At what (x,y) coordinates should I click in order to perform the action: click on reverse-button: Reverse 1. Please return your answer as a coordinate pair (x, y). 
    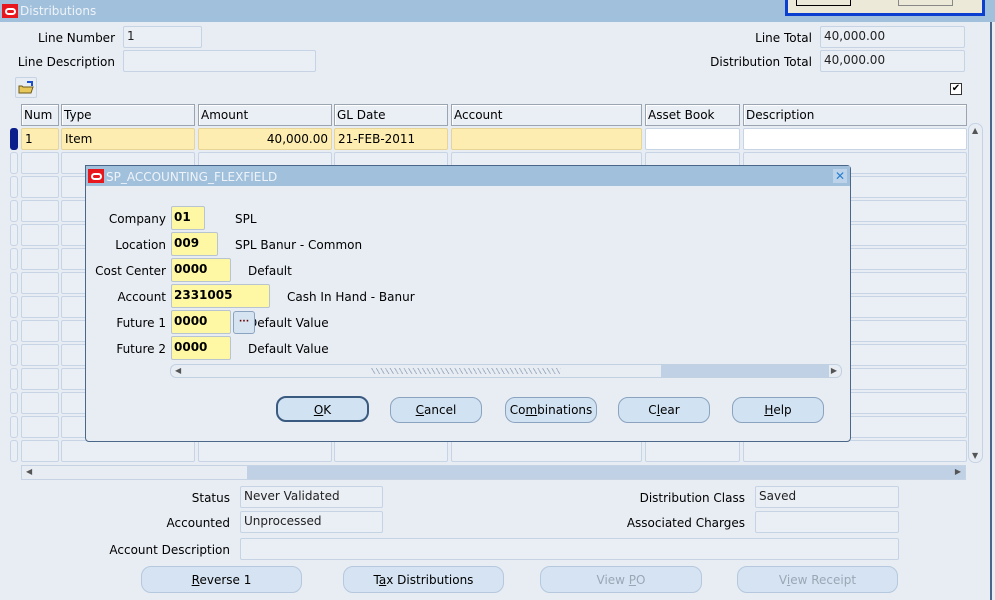
    Looking at the image, I should click on (221, 579).